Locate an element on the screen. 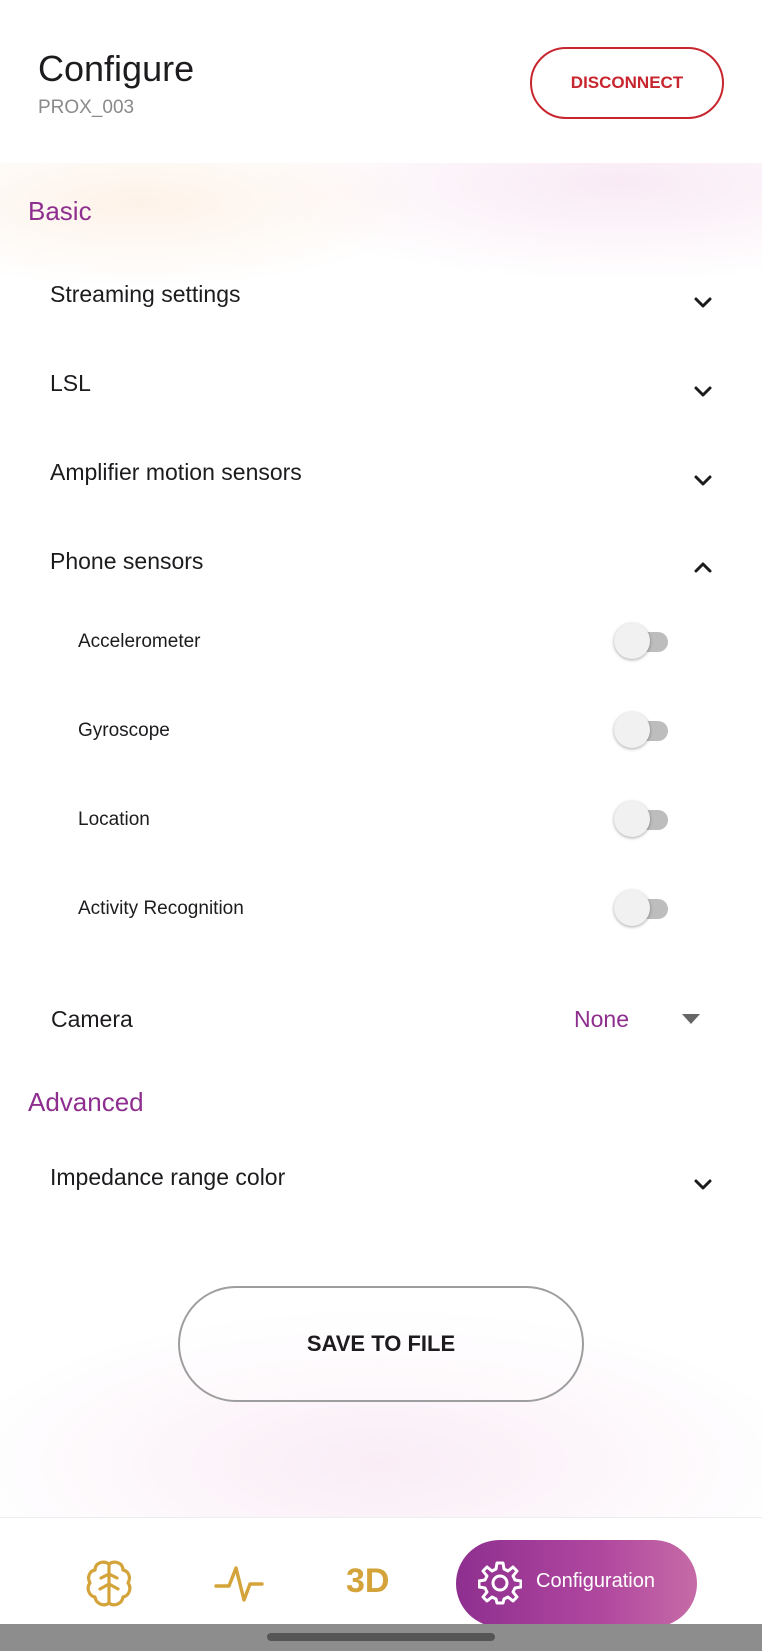 This screenshot has width=762, height=1651. dropdown-arrow-icon is located at coordinates (691, 1019).